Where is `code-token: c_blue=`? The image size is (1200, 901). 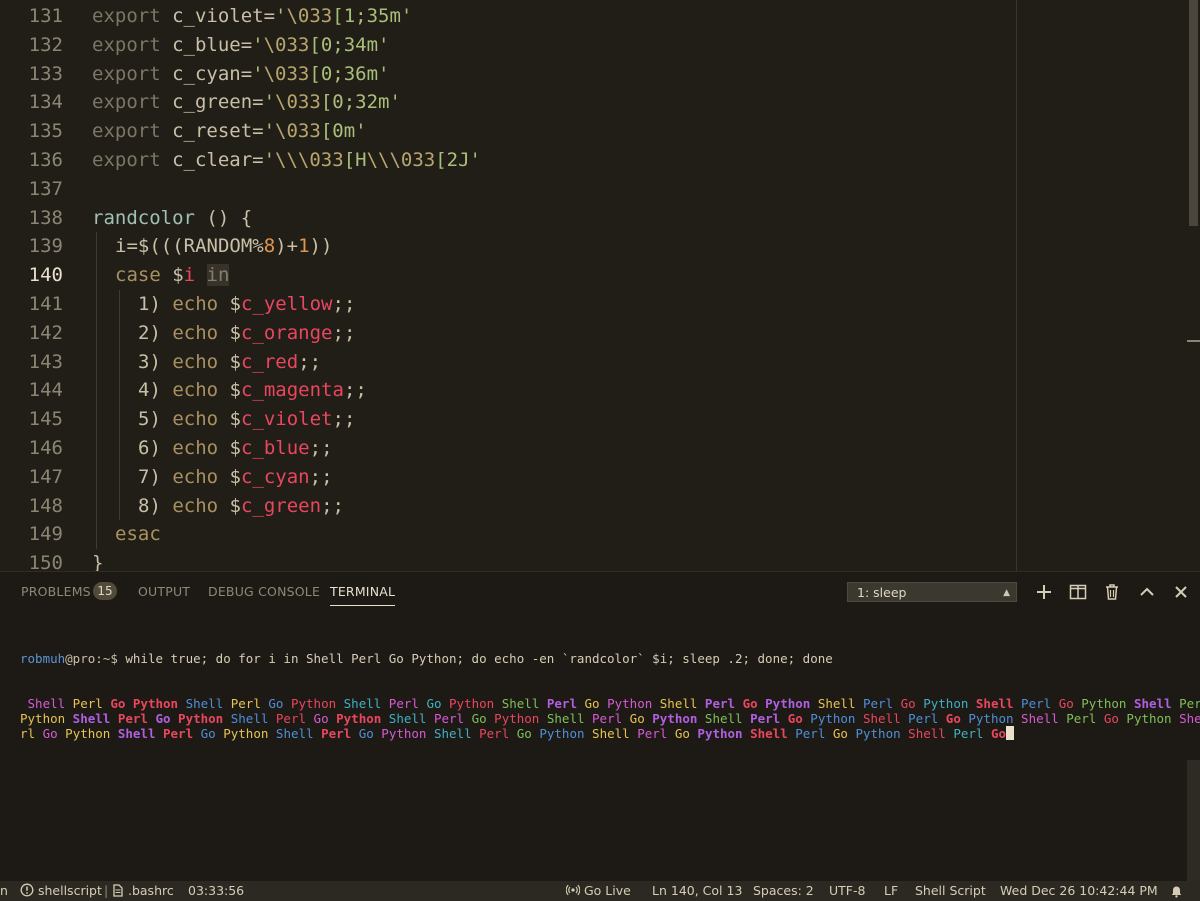
code-token: c_blue= is located at coordinates (212, 44).